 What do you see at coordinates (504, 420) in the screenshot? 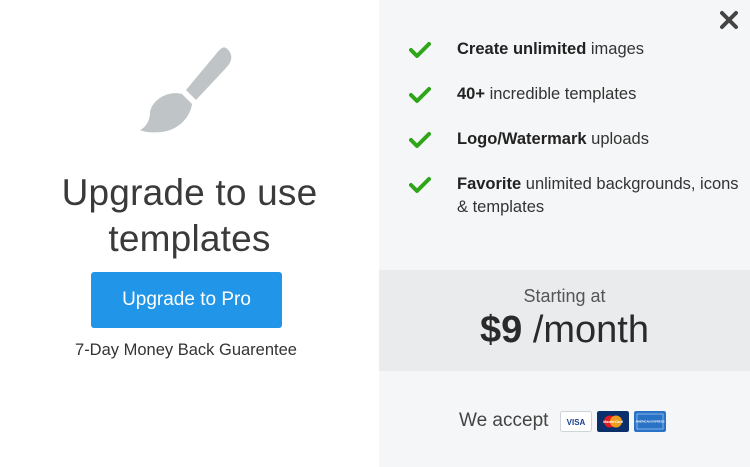
I see `we-accept-label: We accept` at bounding box center [504, 420].